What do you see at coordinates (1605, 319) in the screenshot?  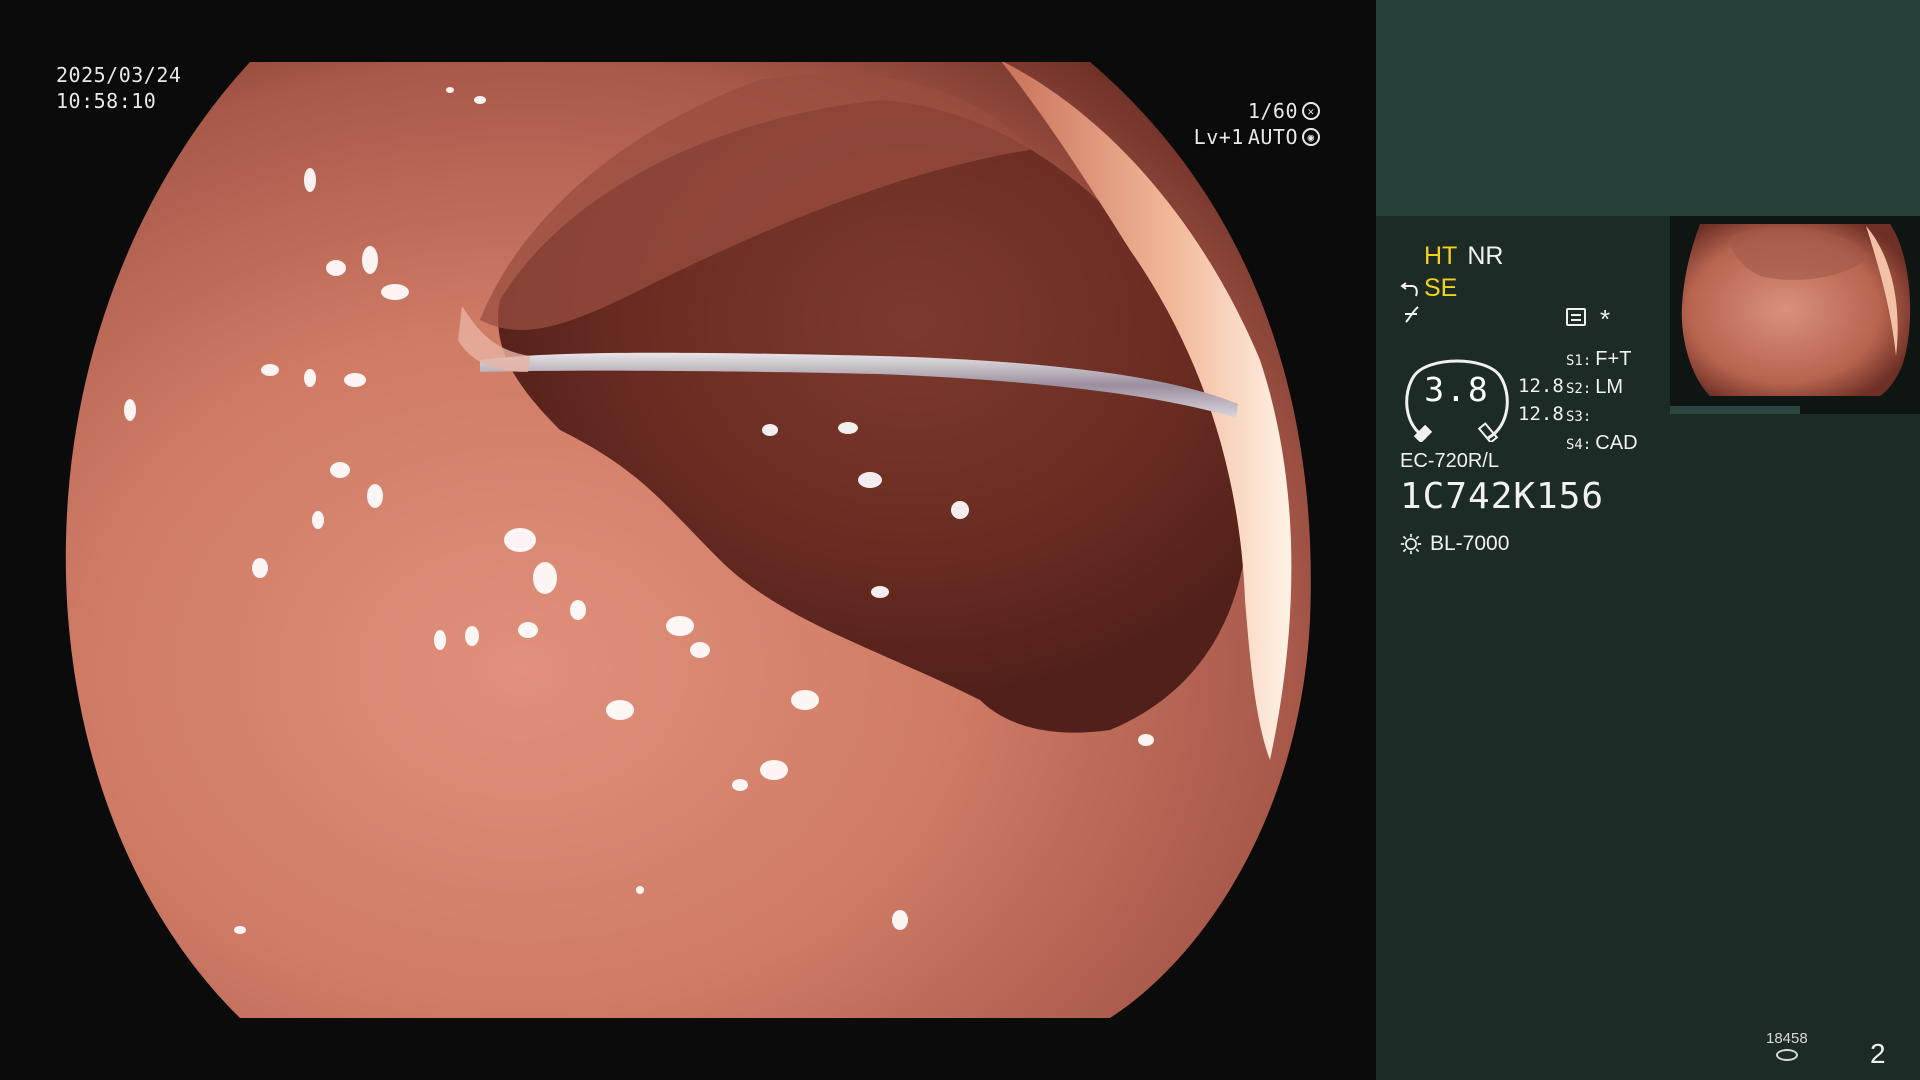 I see `asterisk-indicator: *` at bounding box center [1605, 319].